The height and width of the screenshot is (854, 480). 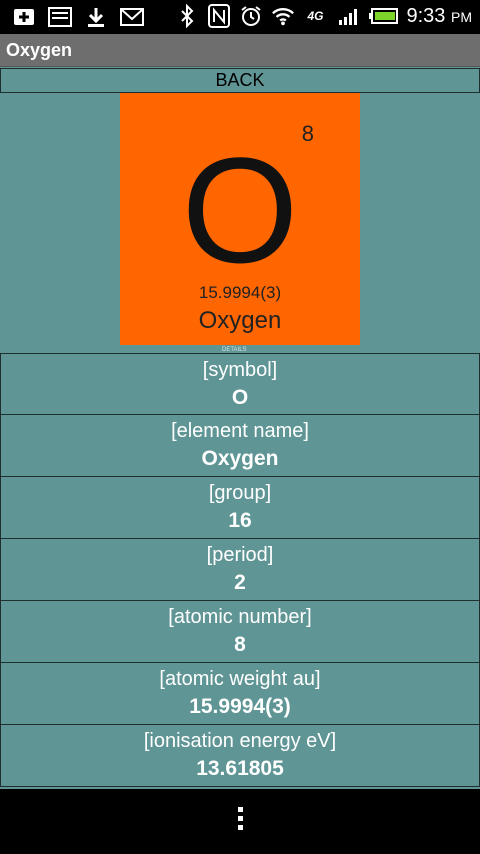 What do you see at coordinates (240, 508) in the screenshot?
I see `detail-row-group: [group] 16` at bounding box center [240, 508].